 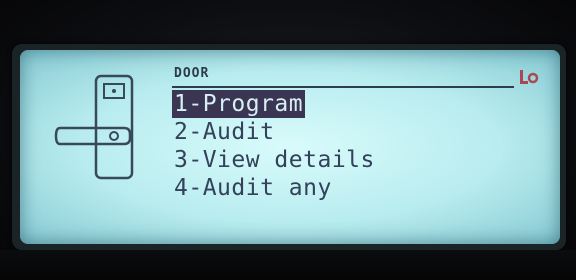 I want to click on menu-item-audit: 2-Audit, so click(x=274, y=132).